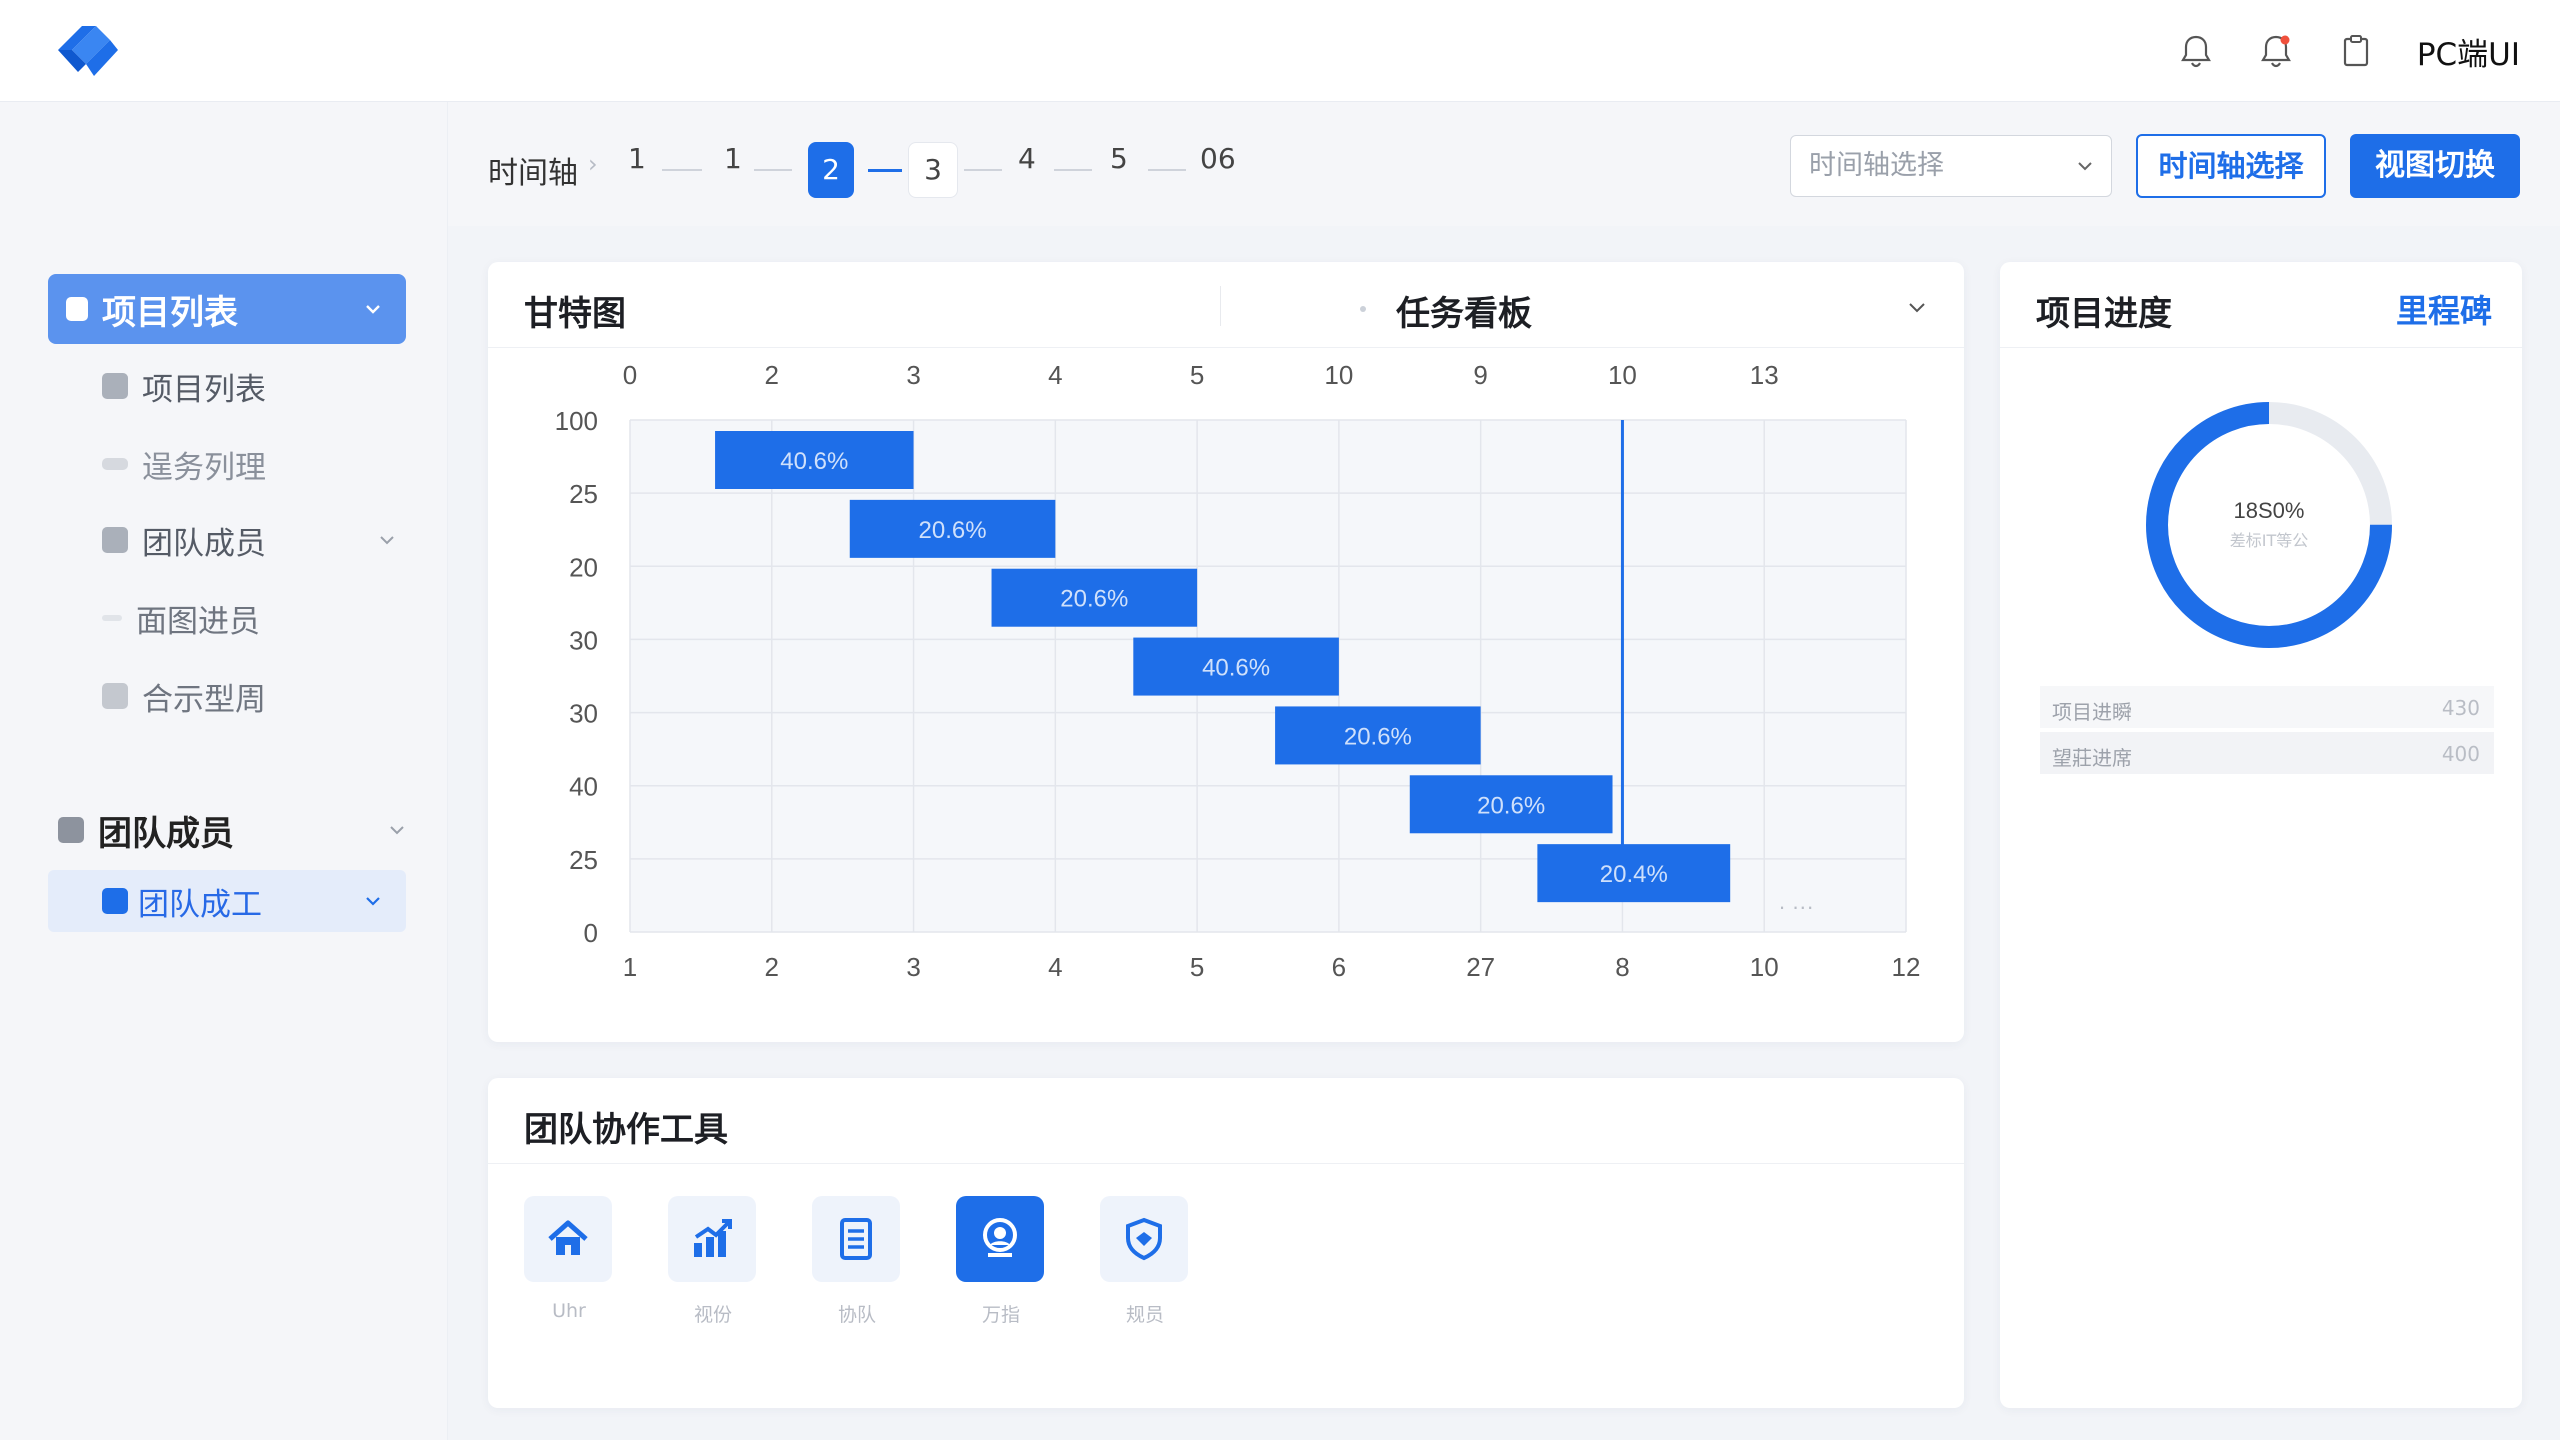  What do you see at coordinates (252, 386) in the screenshot?
I see `sidebar-subitem-project-list: 项目列表` at bounding box center [252, 386].